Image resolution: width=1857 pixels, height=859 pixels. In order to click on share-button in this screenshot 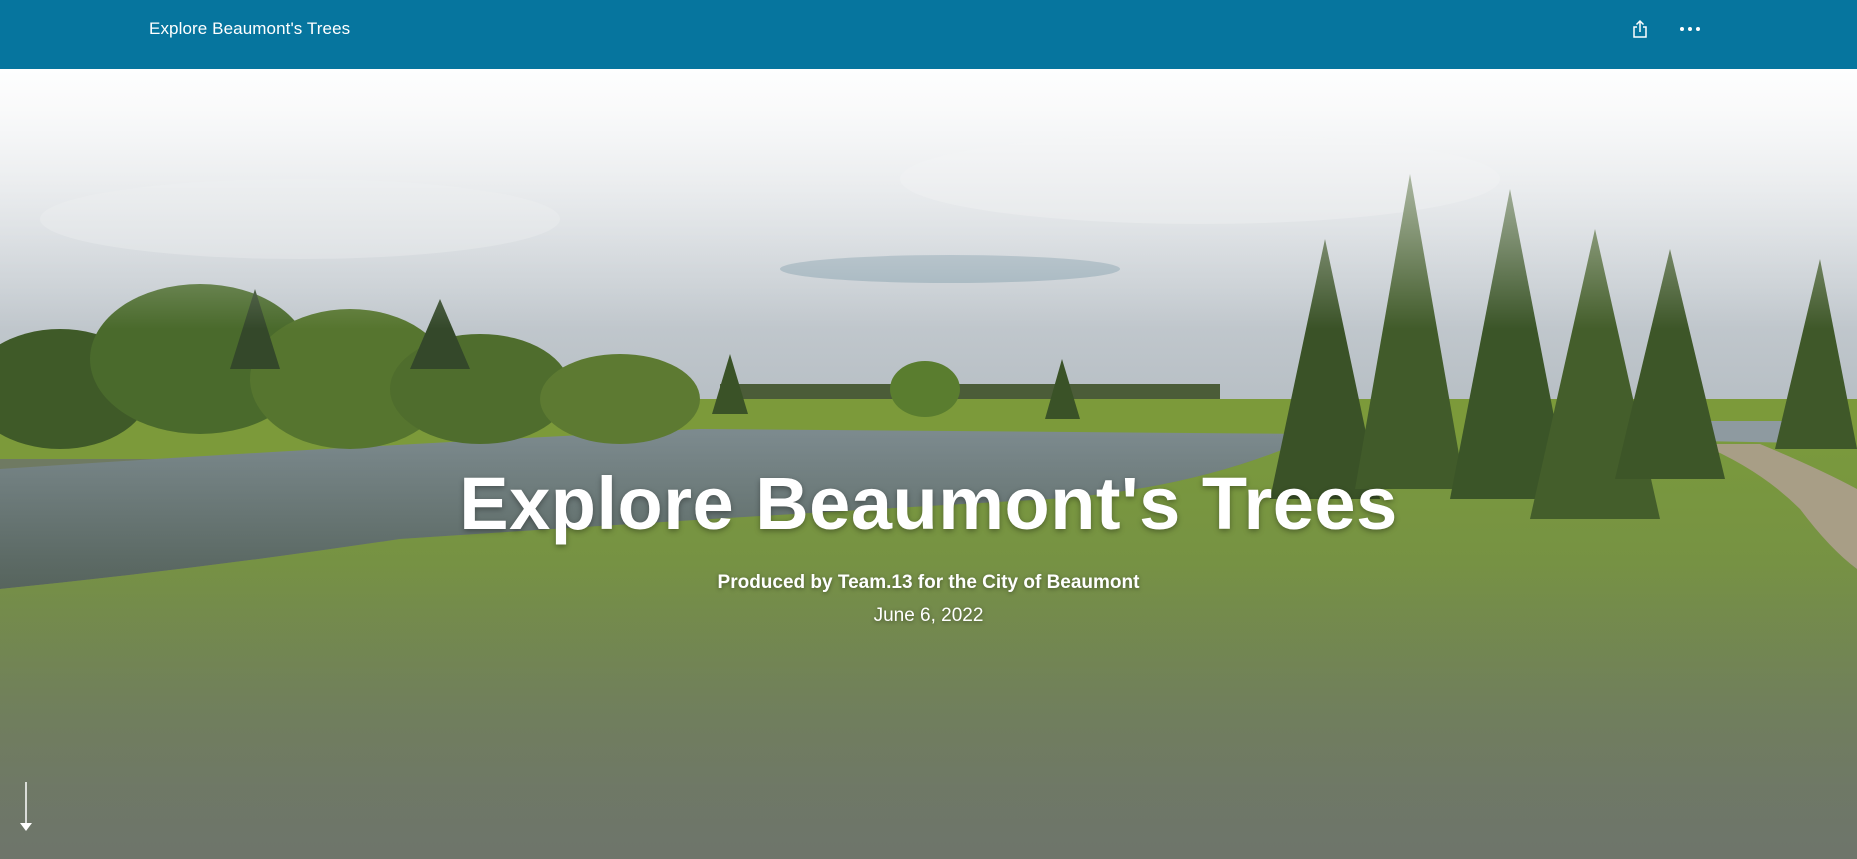, I will do `click(1640, 29)`.